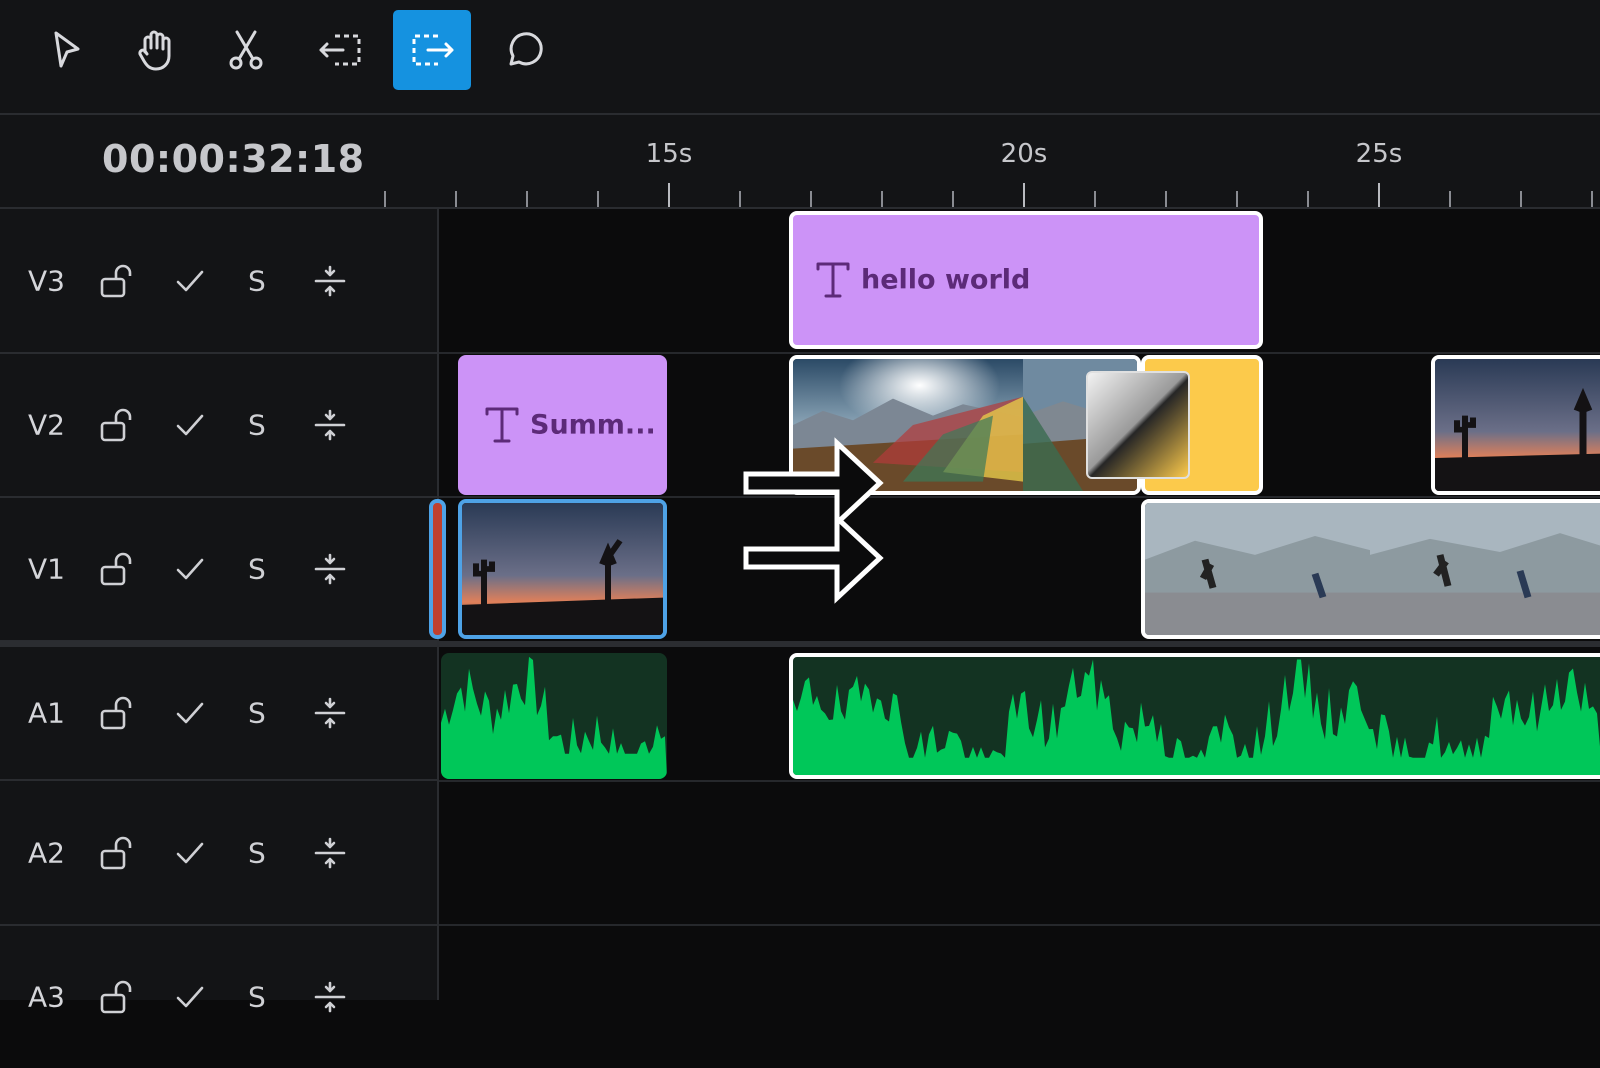 The width and height of the screenshot is (1600, 1068). What do you see at coordinates (46, 424) in the screenshot?
I see `track-name: V2` at bounding box center [46, 424].